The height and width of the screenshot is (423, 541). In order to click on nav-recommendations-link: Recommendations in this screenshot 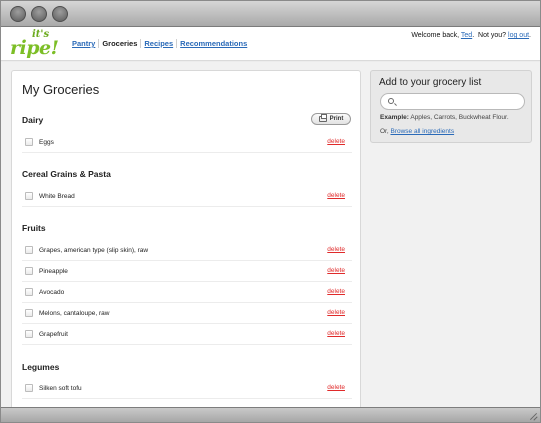, I will do `click(213, 43)`.